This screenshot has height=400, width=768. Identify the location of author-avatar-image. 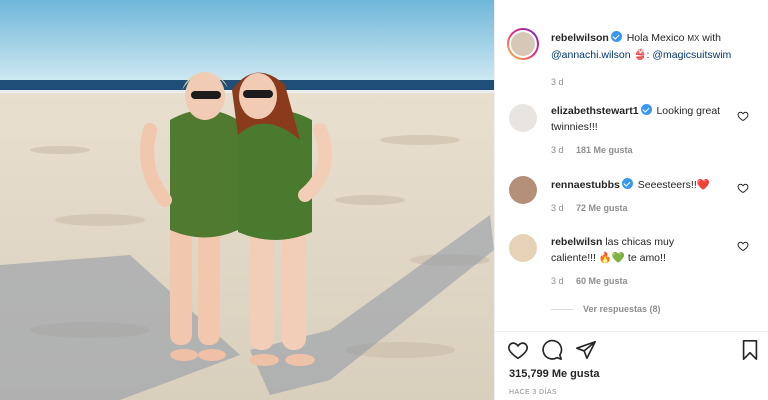
(523, 44).